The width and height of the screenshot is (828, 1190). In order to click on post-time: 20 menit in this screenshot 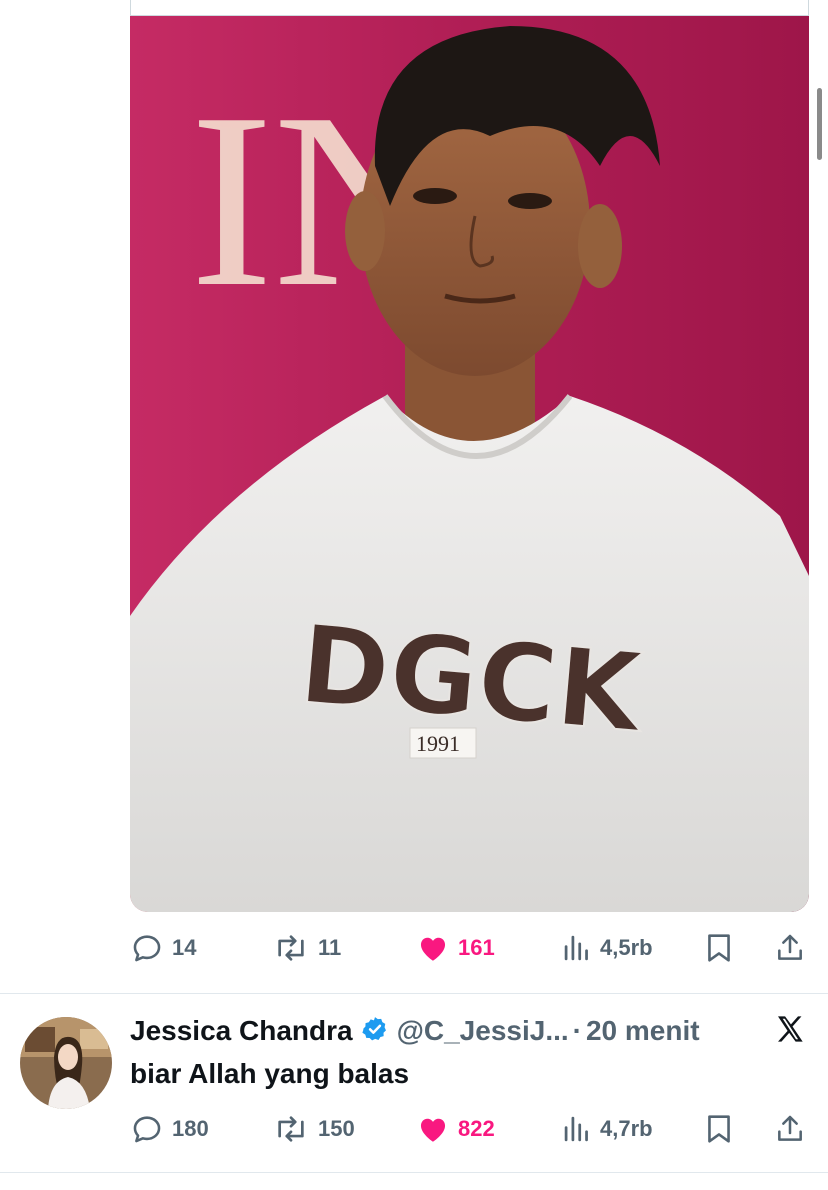, I will do `click(643, 1031)`.